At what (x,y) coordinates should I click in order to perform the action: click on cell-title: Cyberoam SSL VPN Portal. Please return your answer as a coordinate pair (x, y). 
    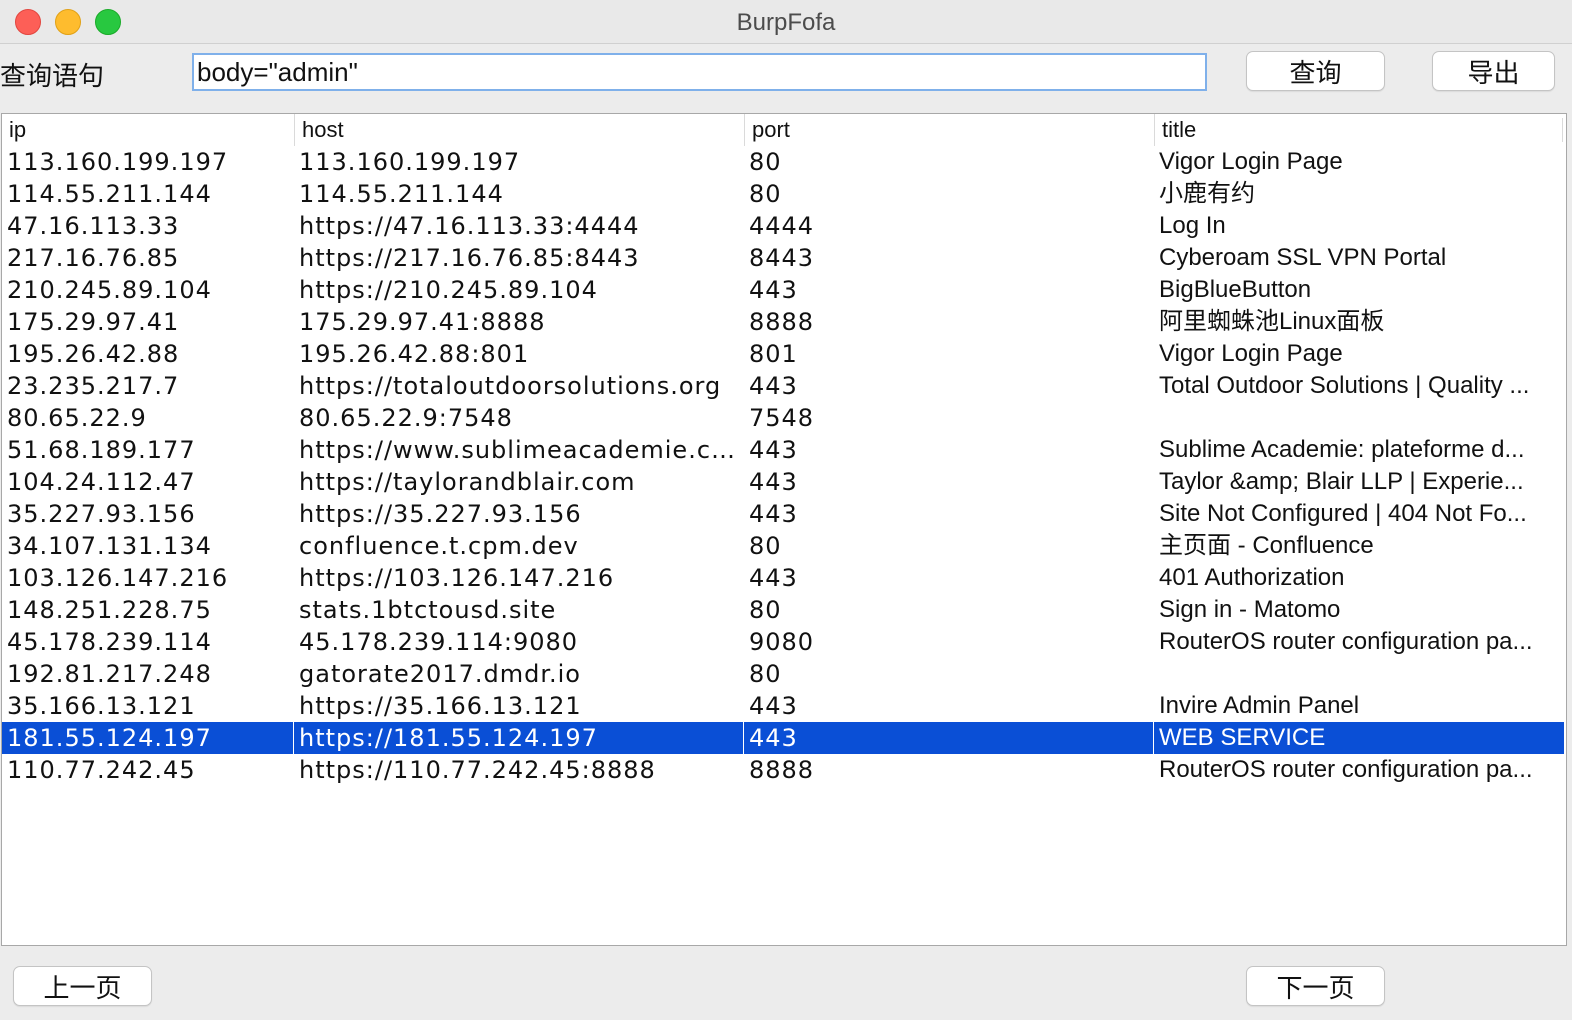
    Looking at the image, I should click on (1303, 257).